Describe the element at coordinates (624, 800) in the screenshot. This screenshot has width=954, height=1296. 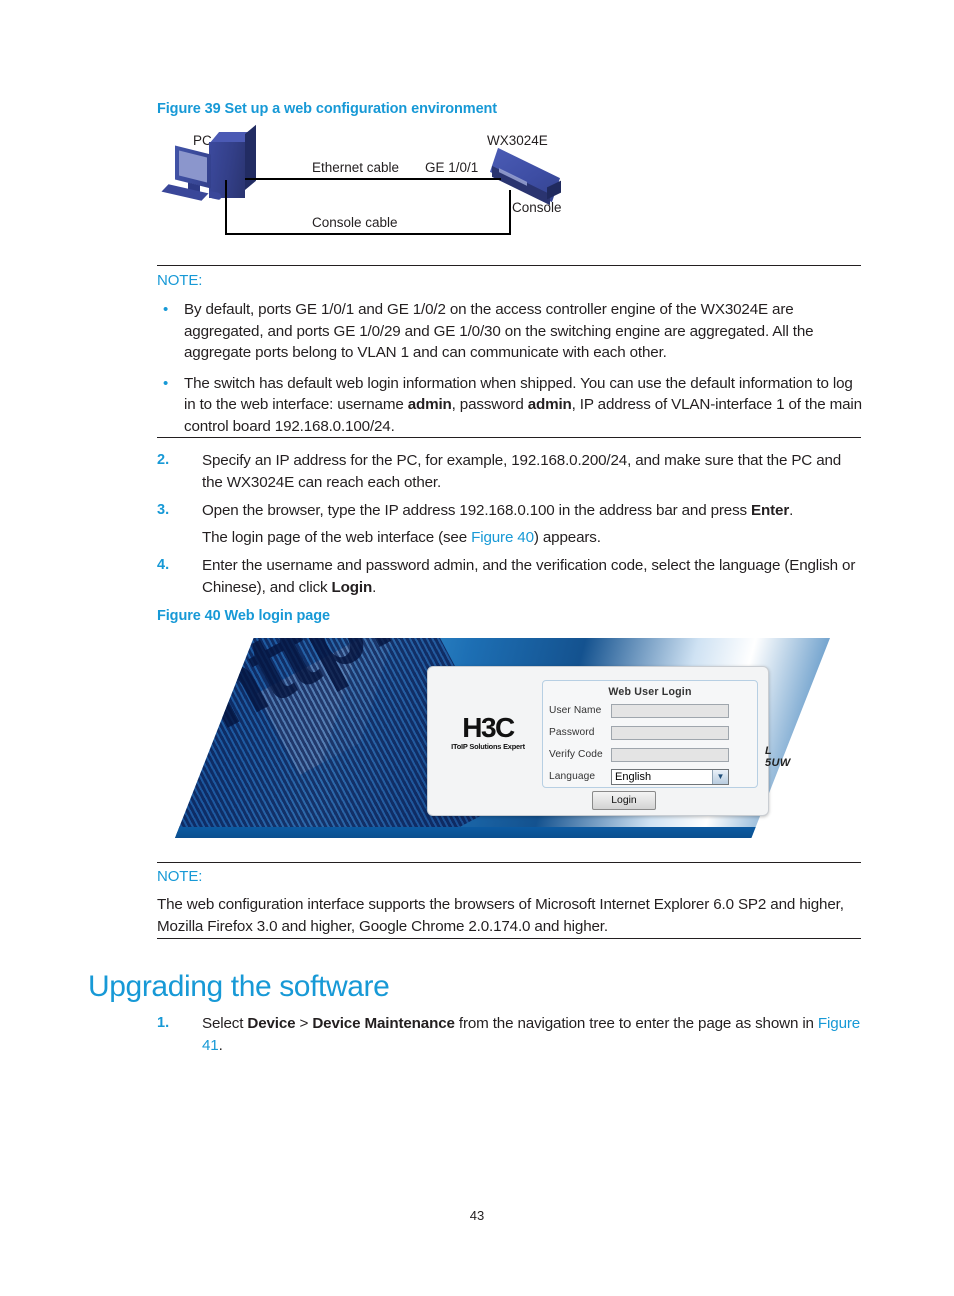
I see `login-button: Login` at that location.